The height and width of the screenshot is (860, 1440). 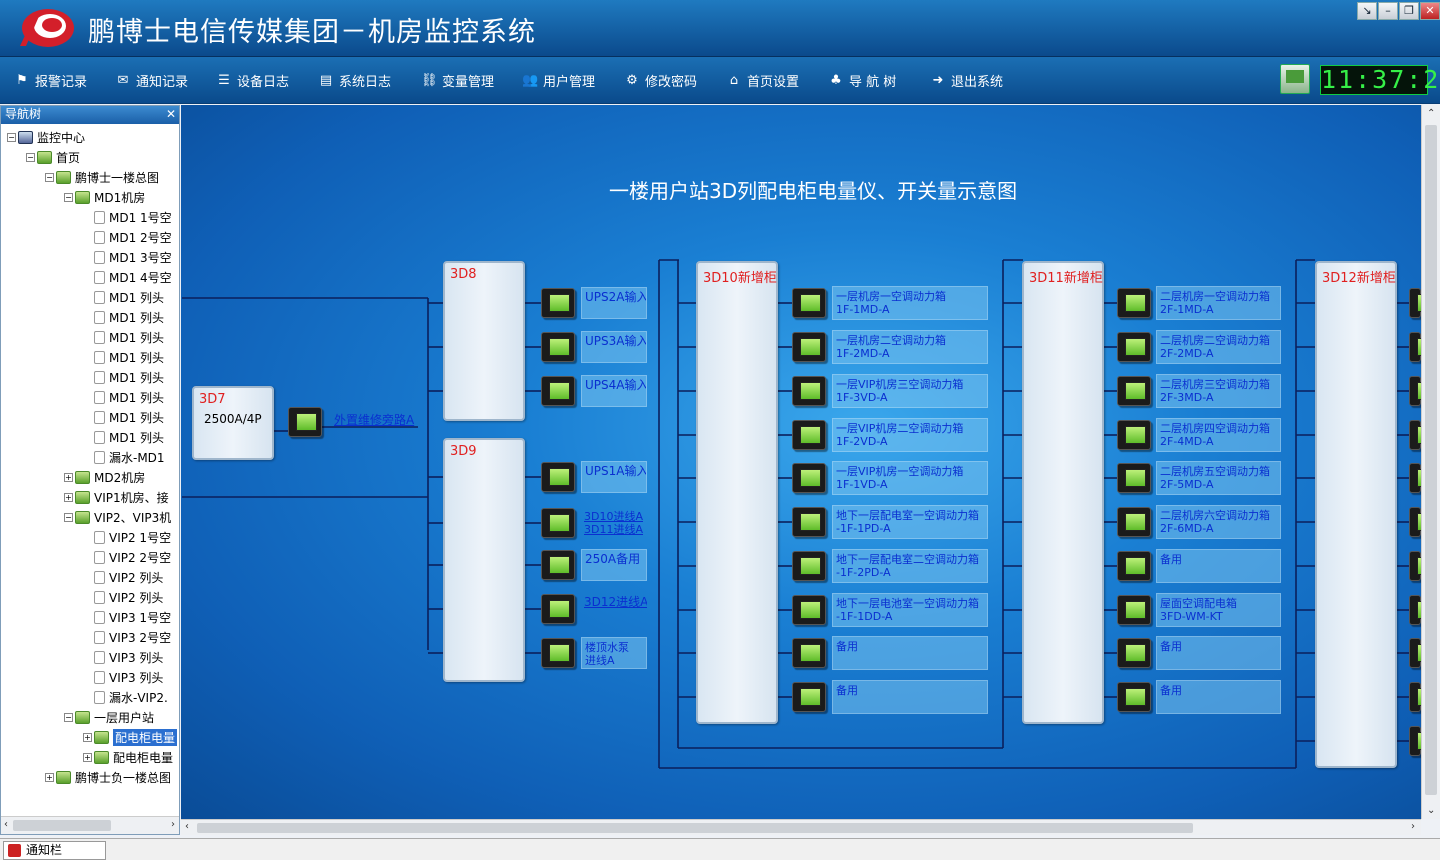 I want to click on feeder-label: 二层机房五空调动力箱 2F-5MD-A, so click(x=1218, y=478).